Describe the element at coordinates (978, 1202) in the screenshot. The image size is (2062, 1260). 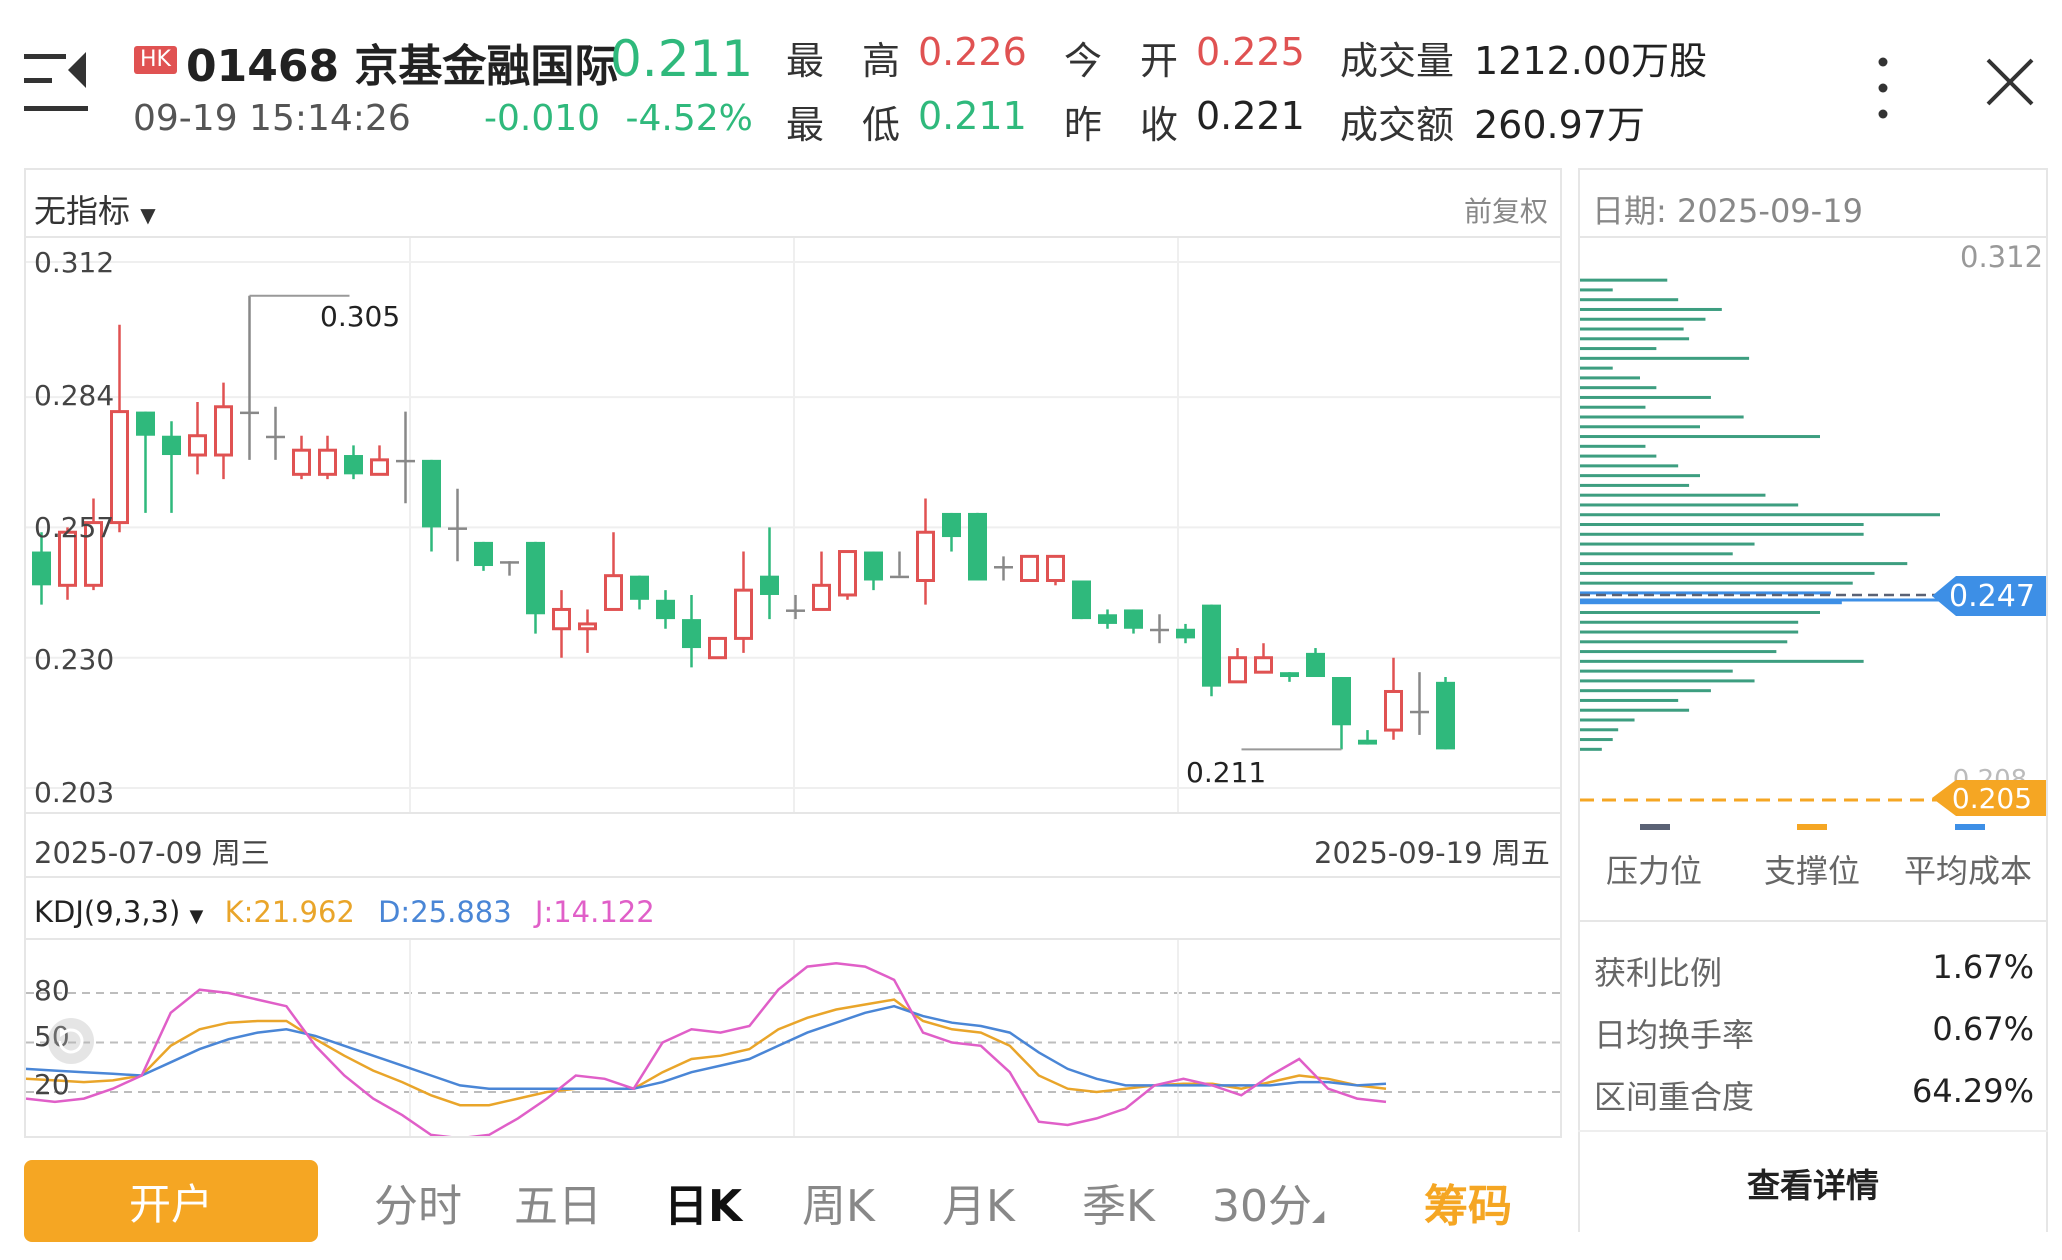
I see `tab-monthly-k: 月K` at that location.